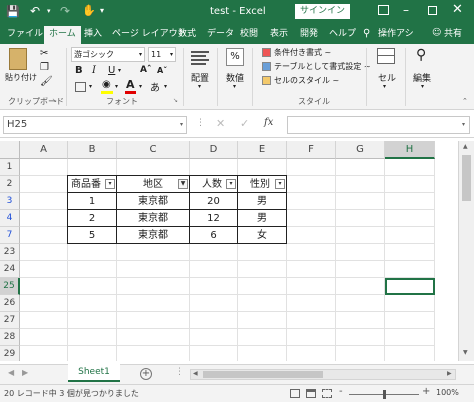 This screenshot has height=402, width=474. What do you see at coordinates (10, 201) in the screenshot?
I see `row-header-3: 3` at bounding box center [10, 201].